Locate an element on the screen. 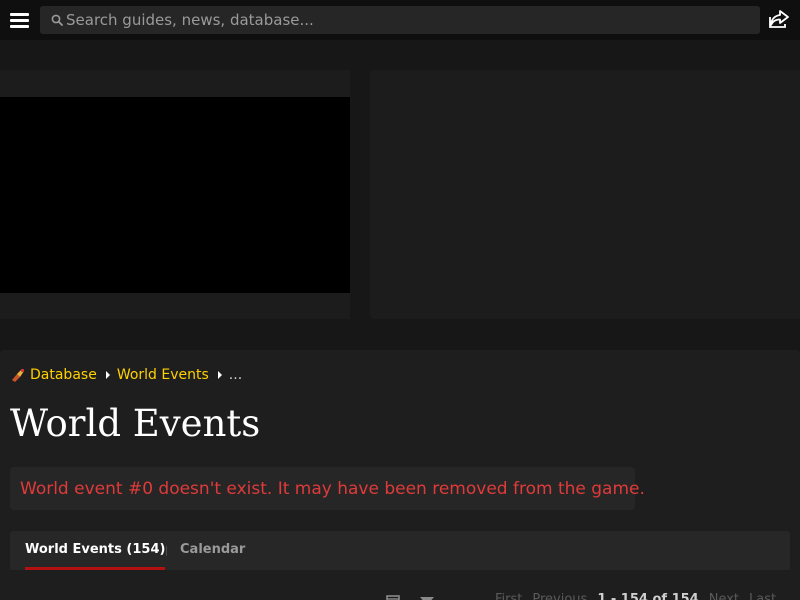  video-player is located at coordinates (175, 195).